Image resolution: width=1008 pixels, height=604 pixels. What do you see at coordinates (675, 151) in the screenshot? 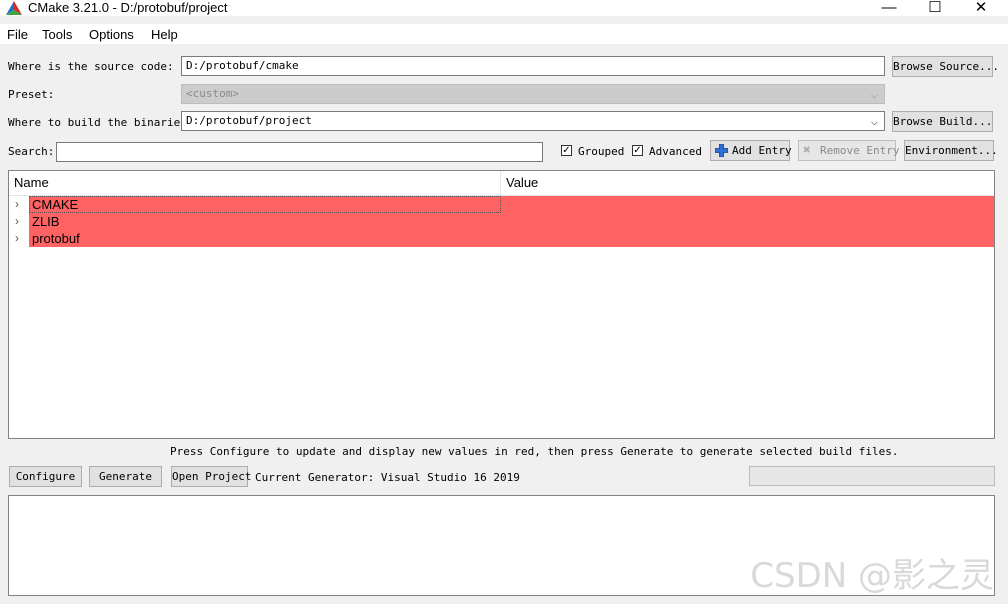
I see `advanced-label: Advanced` at bounding box center [675, 151].